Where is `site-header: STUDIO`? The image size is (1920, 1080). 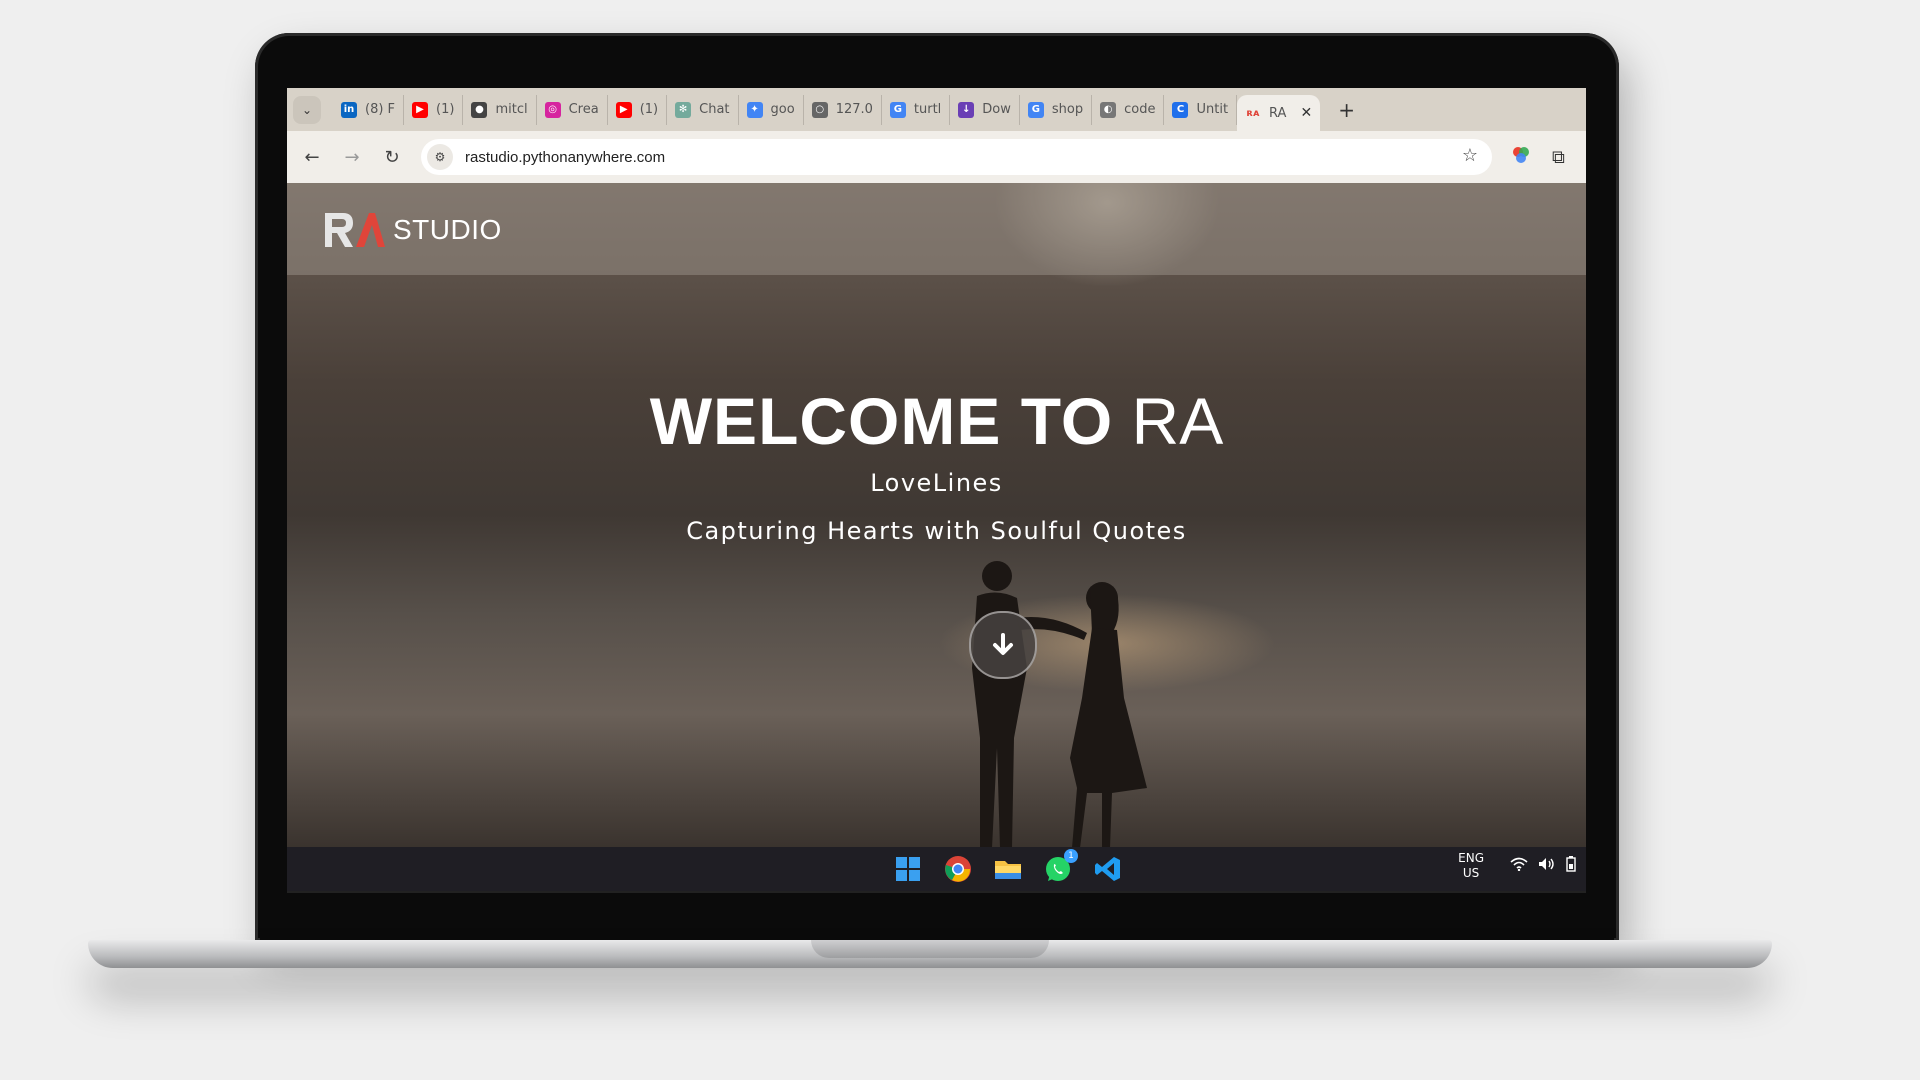 site-header: STUDIO is located at coordinates (936, 229).